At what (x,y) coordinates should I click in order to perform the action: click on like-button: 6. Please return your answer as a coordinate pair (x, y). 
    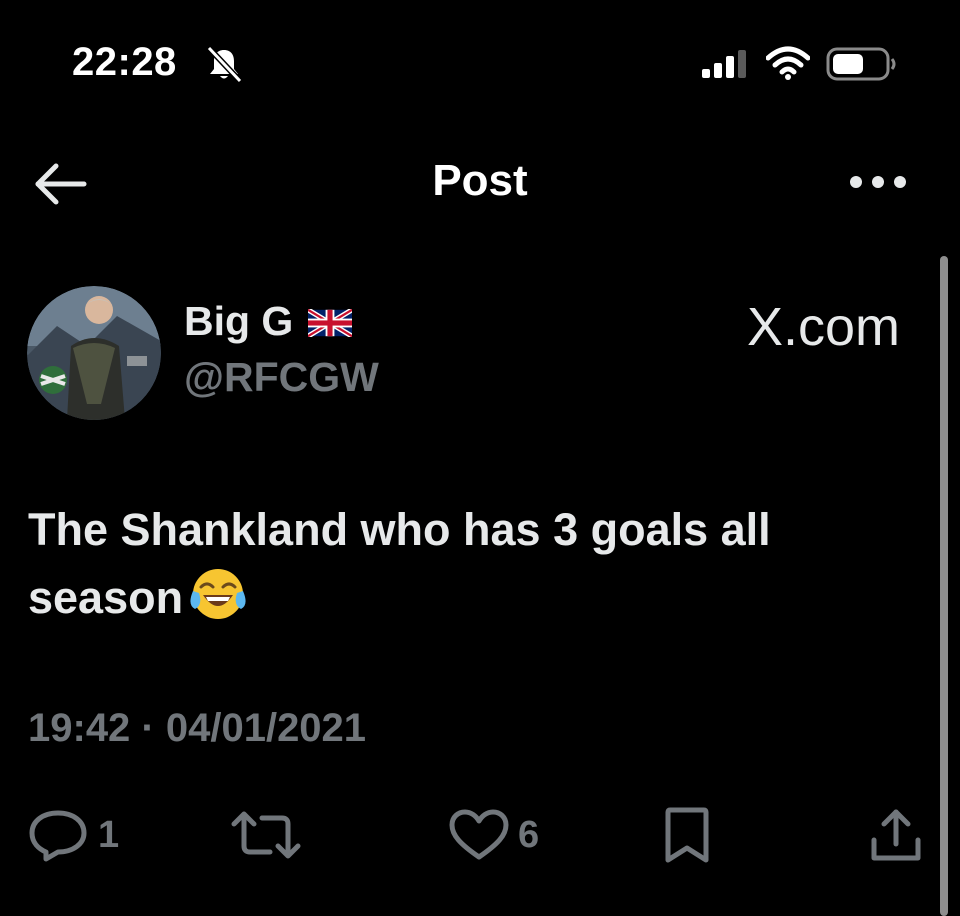
    Looking at the image, I should click on (493, 835).